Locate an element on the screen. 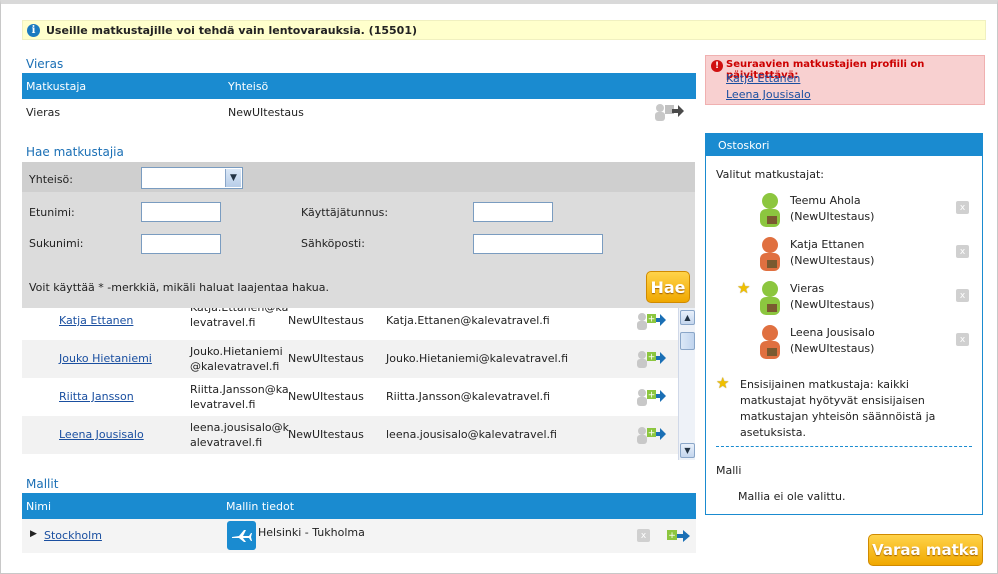 The height and width of the screenshot is (574, 998). result-email: Jouko.Hietaniemi@kalevatravel.fi is located at coordinates (477, 358).